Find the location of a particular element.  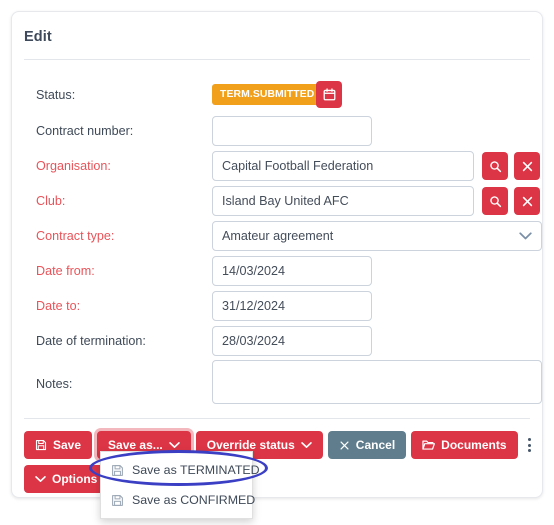

form-row-date-to: Date to: is located at coordinates (278, 306).